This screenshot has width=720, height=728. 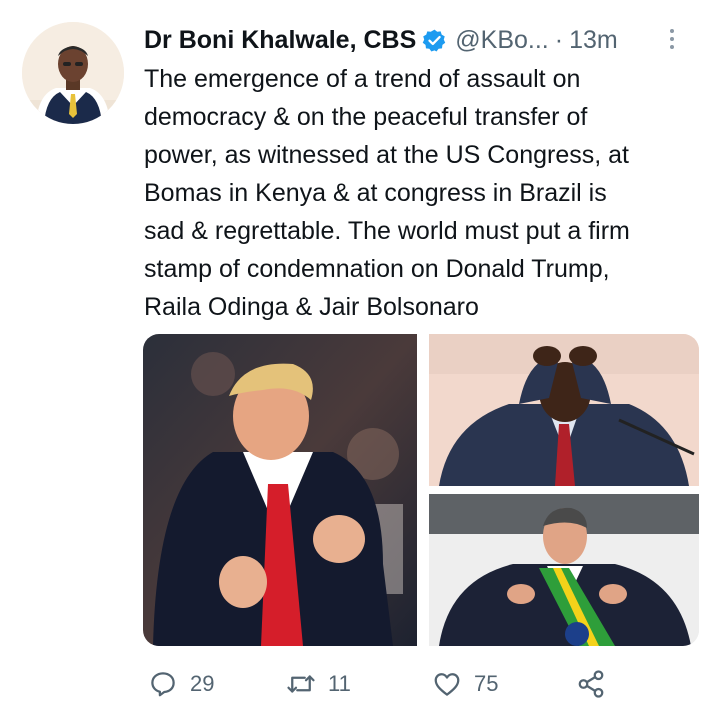 What do you see at coordinates (280, 40) in the screenshot?
I see `author-name: Dr Boni Khalwale, CBS` at bounding box center [280, 40].